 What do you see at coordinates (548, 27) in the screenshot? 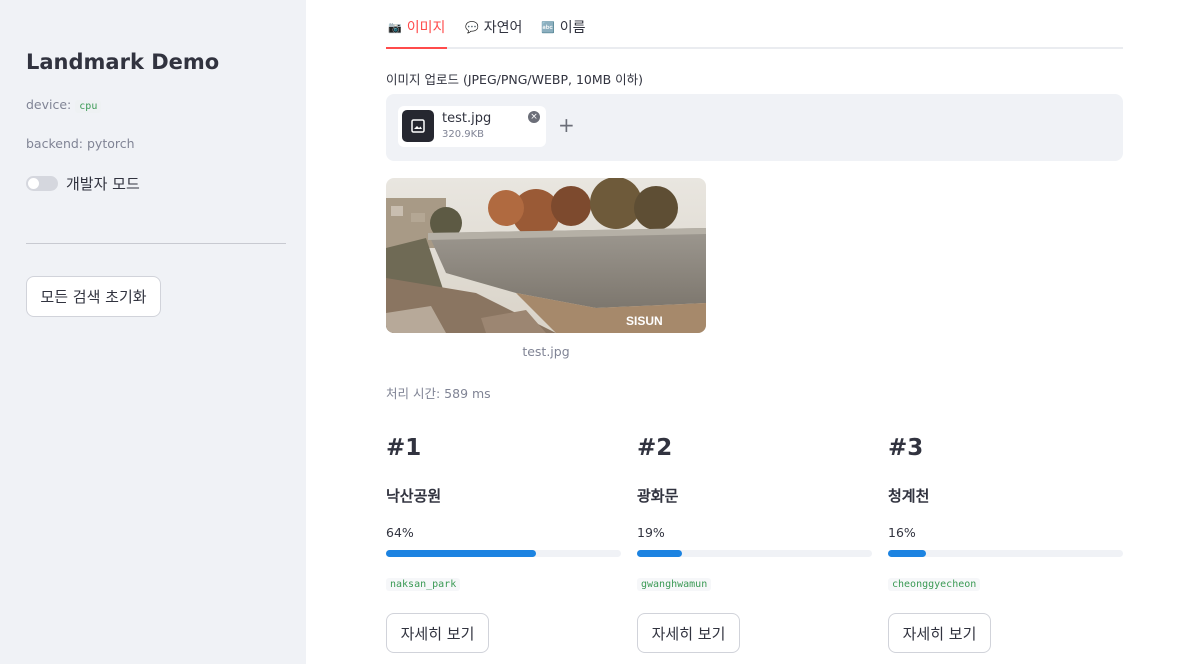
I see `abc-icon: 🔤` at bounding box center [548, 27].